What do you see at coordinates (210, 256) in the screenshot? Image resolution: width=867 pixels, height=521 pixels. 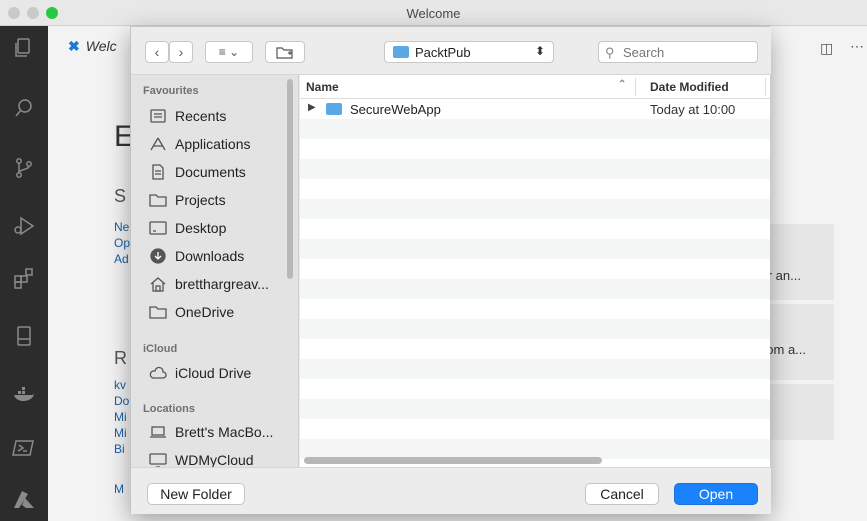 I see `sidebar-item-label: Downloads` at bounding box center [210, 256].